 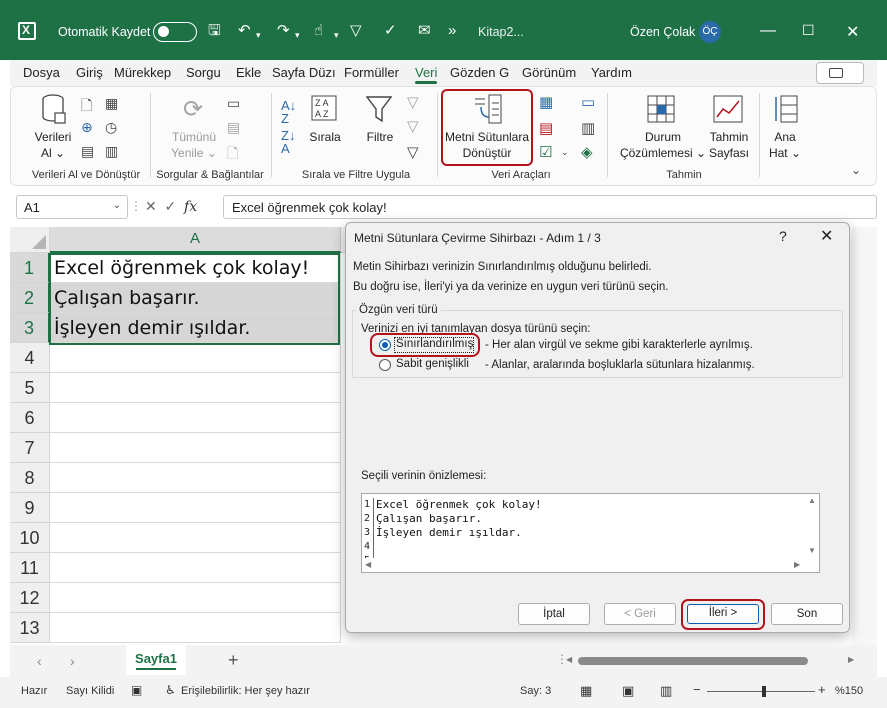 What do you see at coordinates (195, 628) in the screenshot?
I see `cell-a13` at bounding box center [195, 628].